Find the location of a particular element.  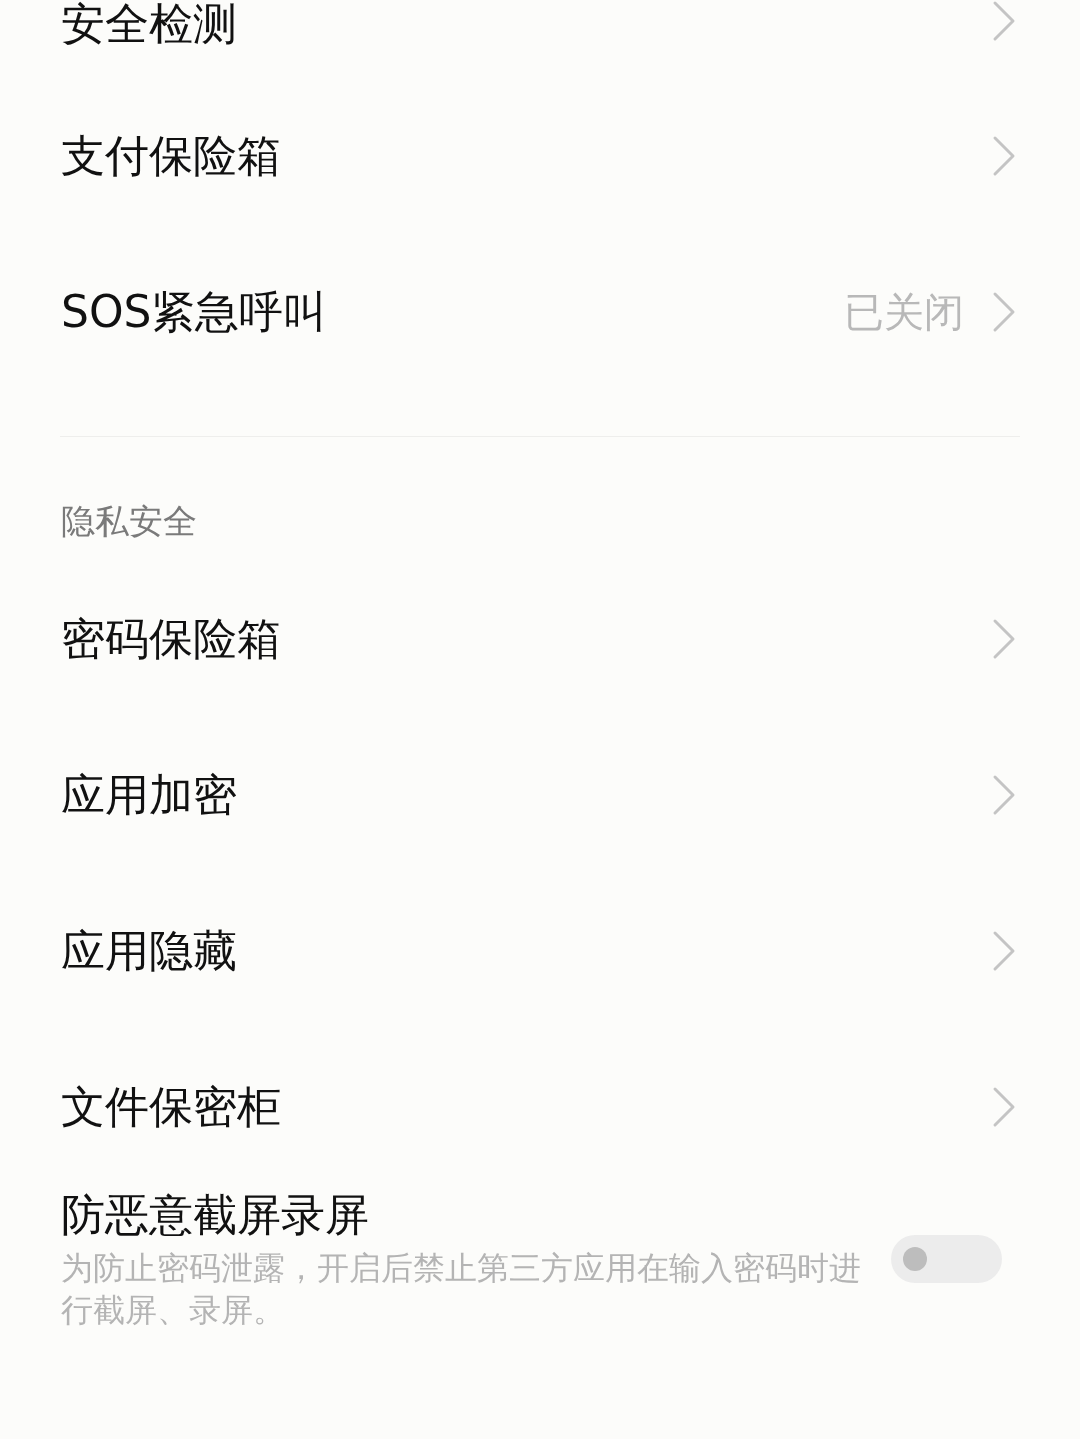

row-label: 密码保险箱 is located at coordinates (171, 639).